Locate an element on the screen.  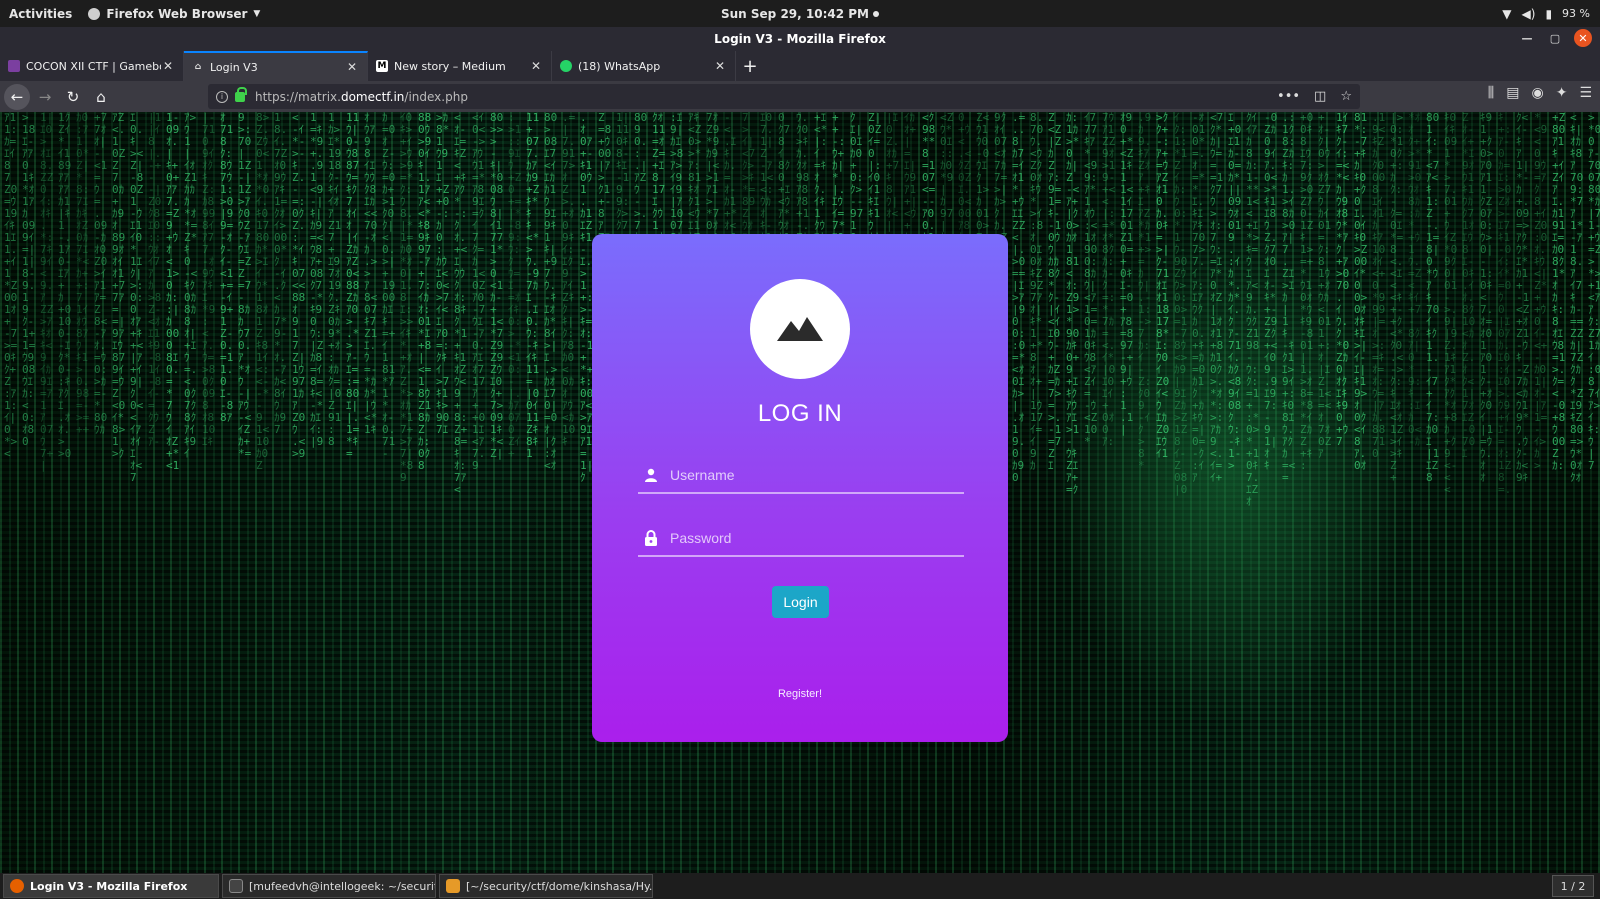
username-input is located at coordinates (810, 475).